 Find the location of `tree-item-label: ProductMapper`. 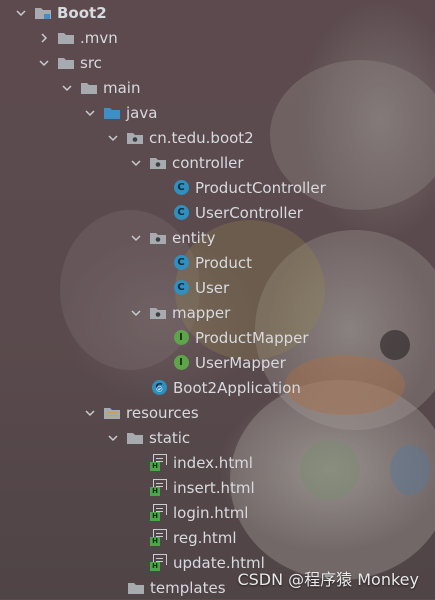

tree-item-label: ProductMapper is located at coordinates (252, 337).